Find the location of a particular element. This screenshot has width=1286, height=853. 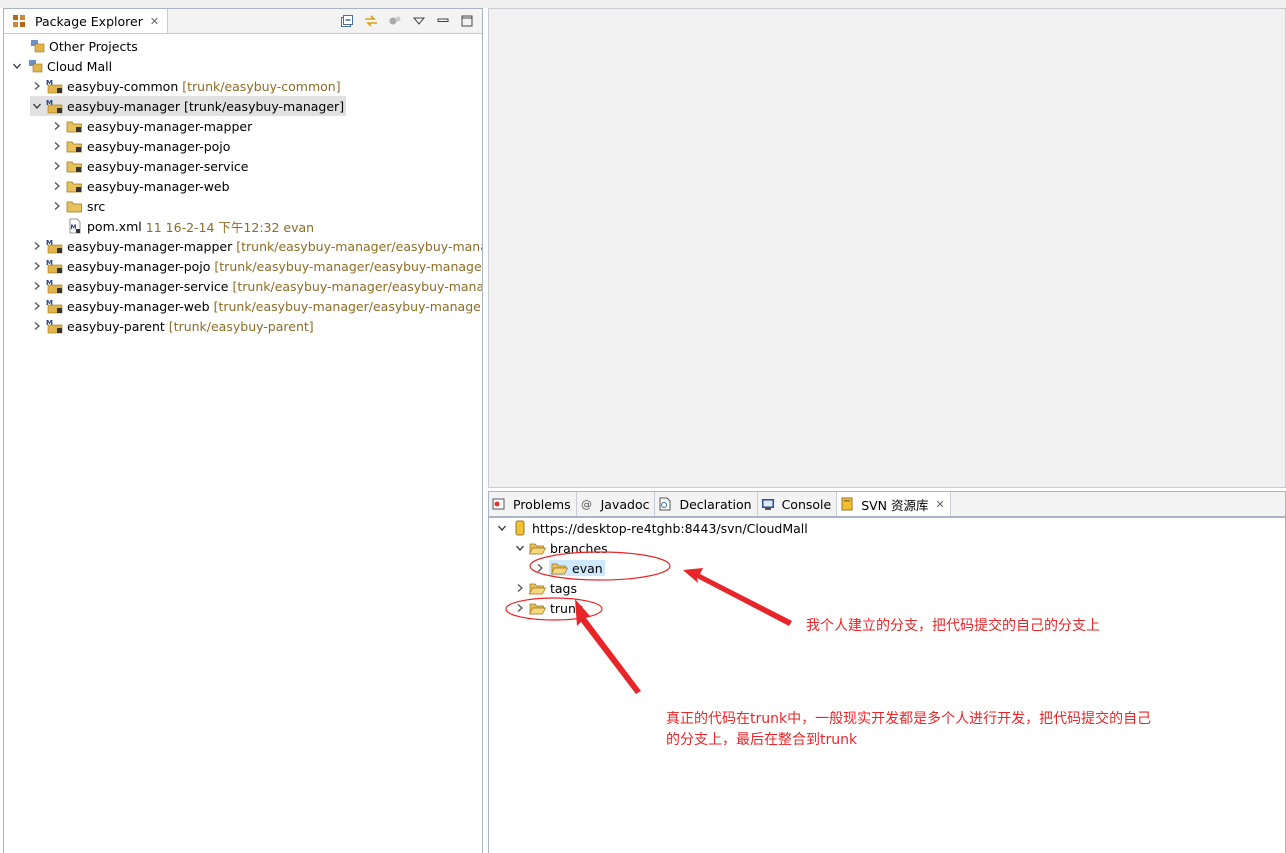

svn-folder-branches: branches is located at coordinates (560, 548).